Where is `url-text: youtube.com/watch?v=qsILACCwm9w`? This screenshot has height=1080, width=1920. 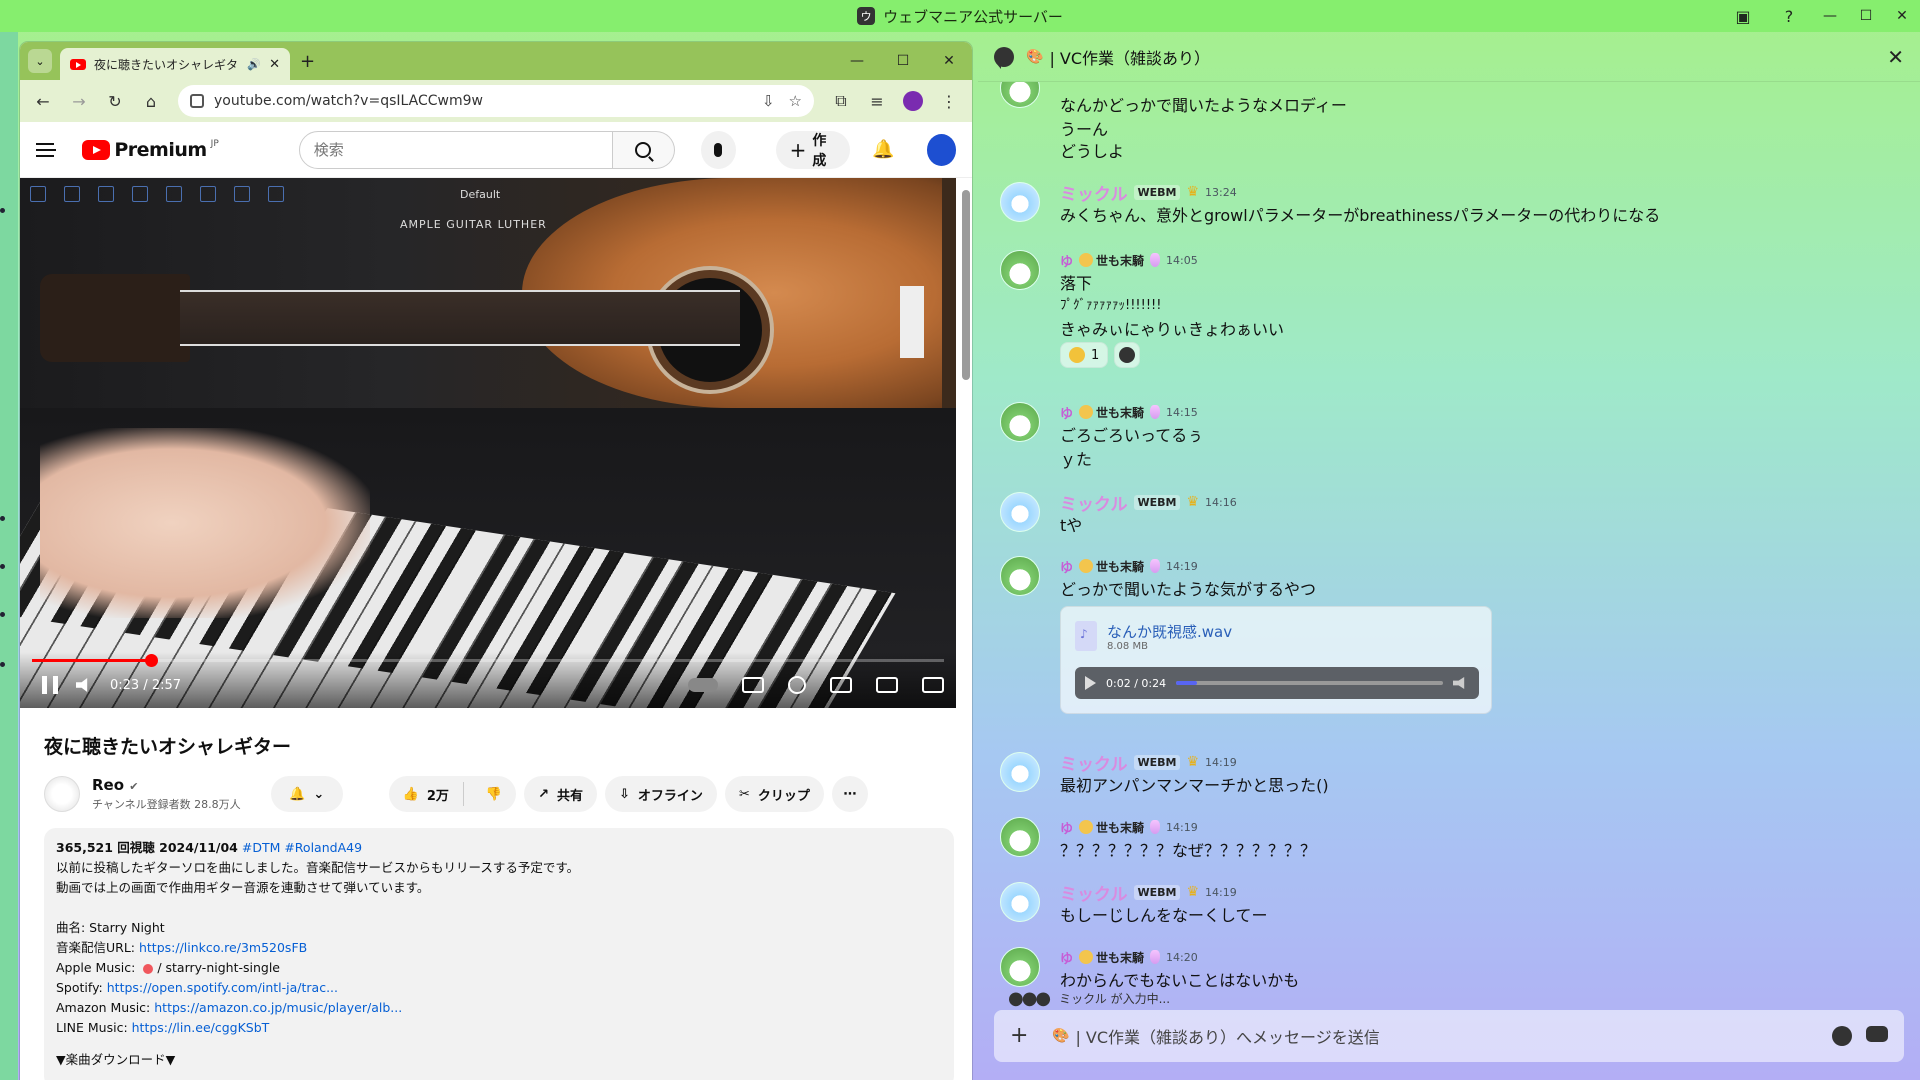 url-text: youtube.com/watch?v=qsILACCwm9w is located at coordinates (481, 101).